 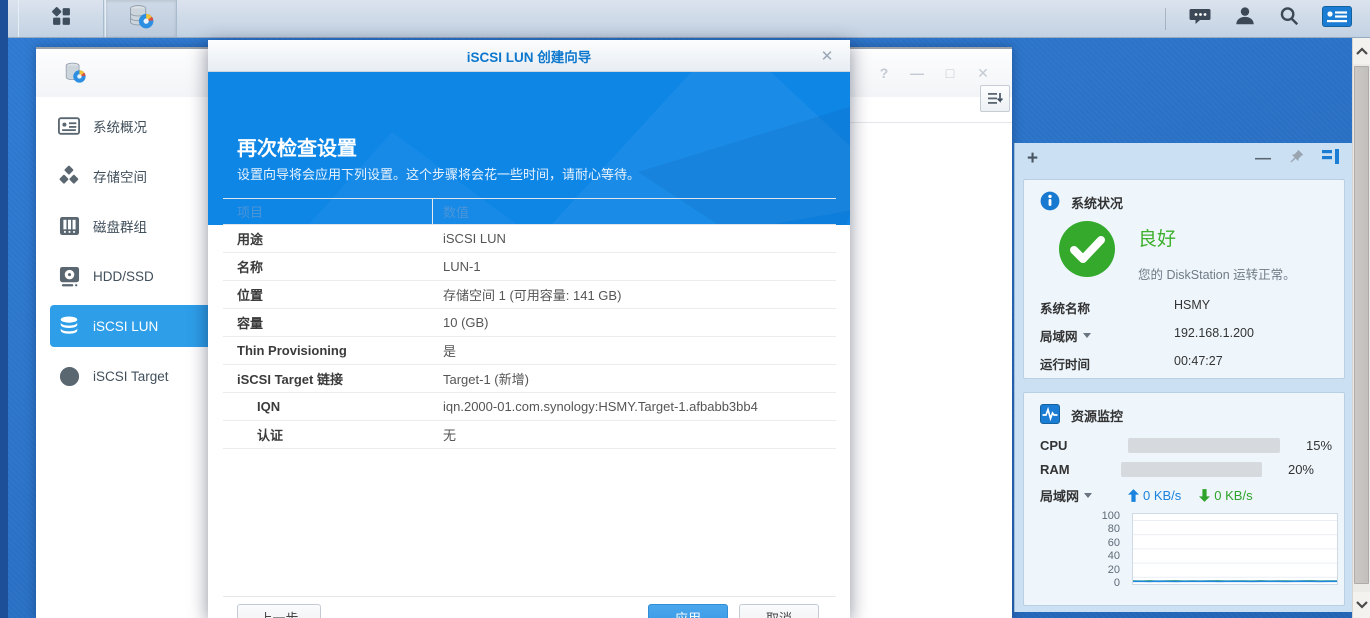 I want to click on lan-row: 局域网 192.168.1.200, so click(x=1185, y=335).